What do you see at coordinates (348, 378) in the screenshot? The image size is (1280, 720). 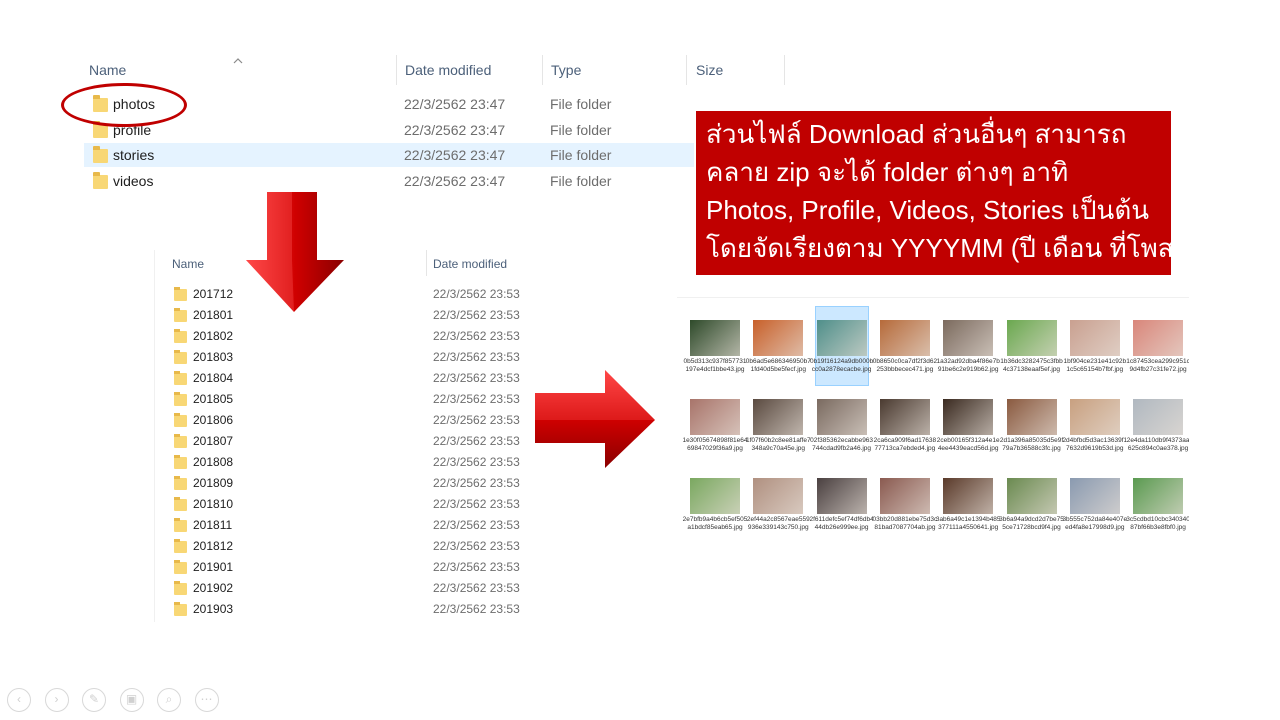 I see `subfolder-row: 201804 22/3/2562 23:53` at bounding box center [348, 378].